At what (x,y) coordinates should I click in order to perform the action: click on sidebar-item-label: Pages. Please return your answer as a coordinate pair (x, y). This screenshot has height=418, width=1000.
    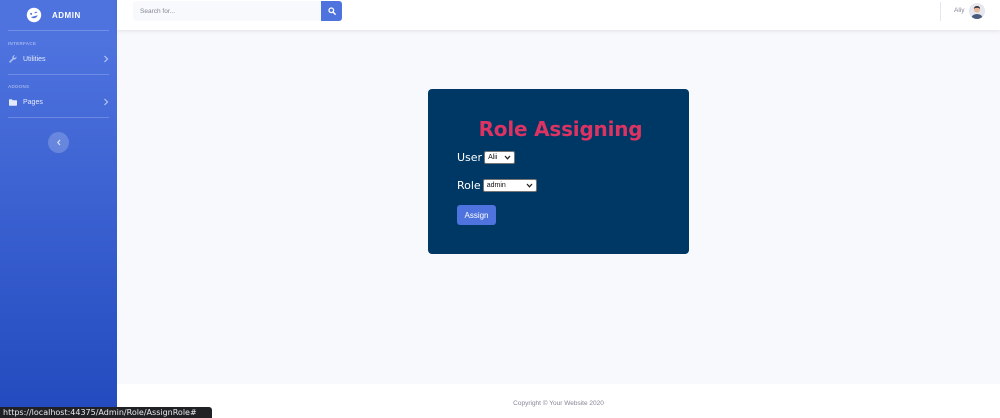
    Looking at the image, I should click on (33, 102).